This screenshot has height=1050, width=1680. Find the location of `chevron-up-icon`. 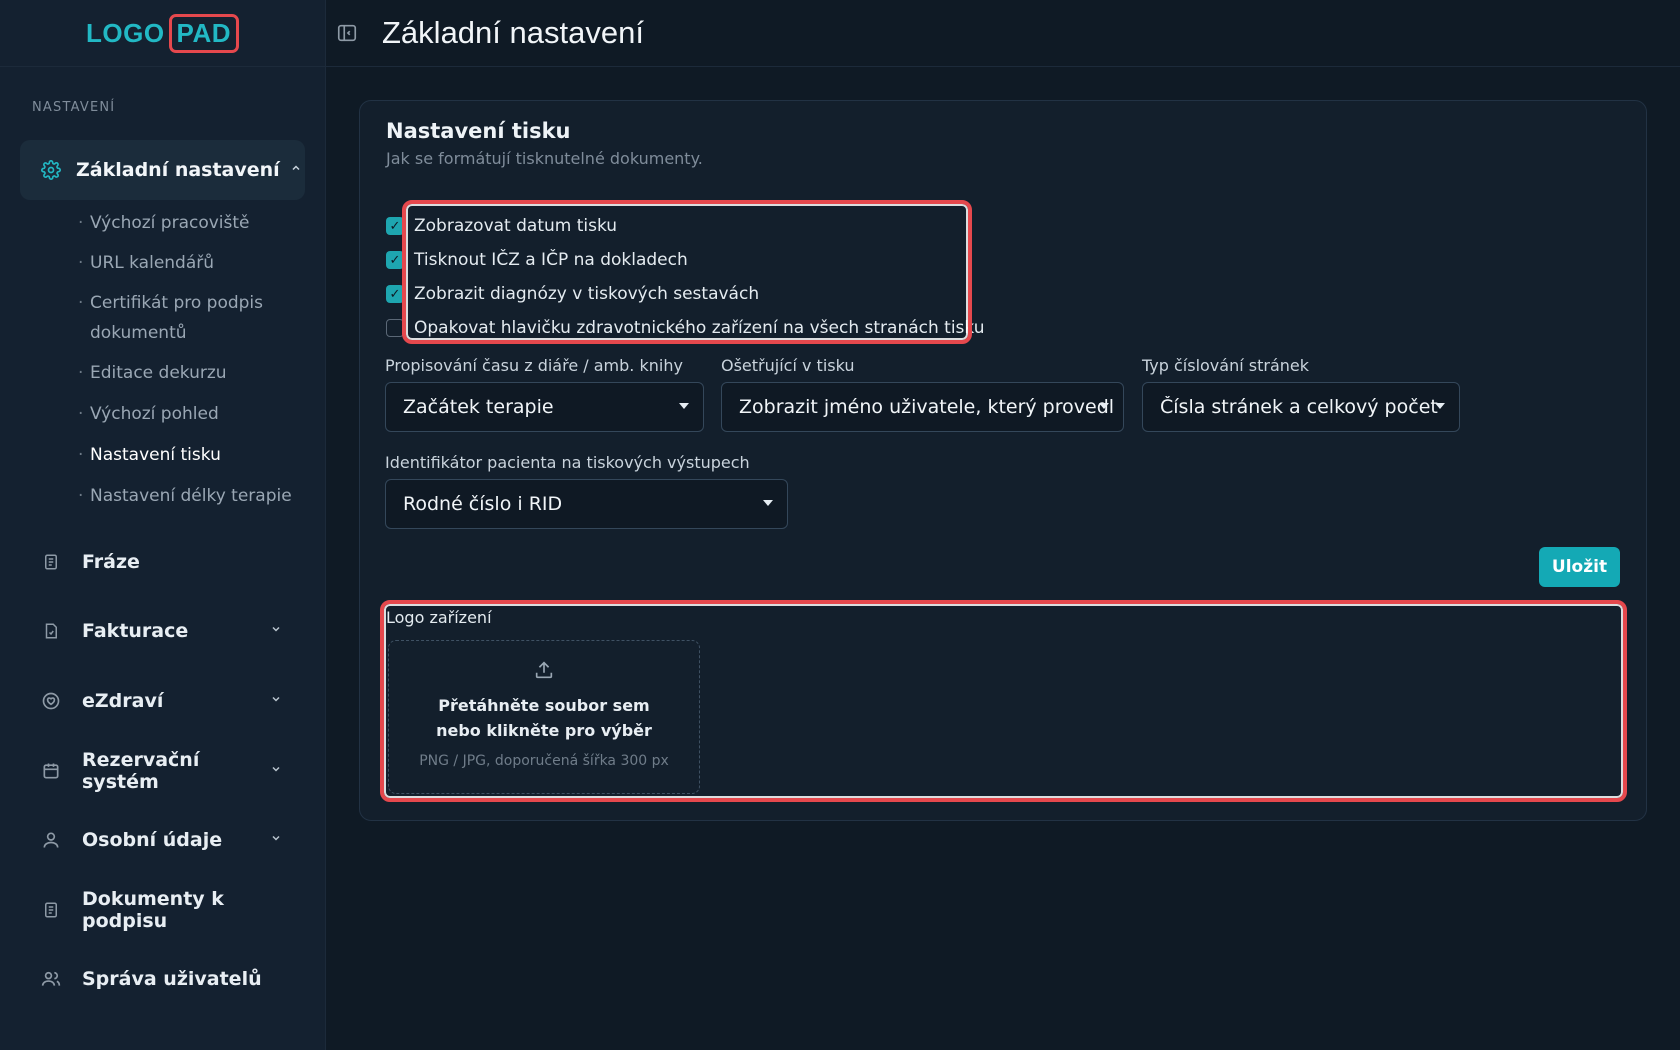

chevron-up-icon is located at coordinates (296, 170).